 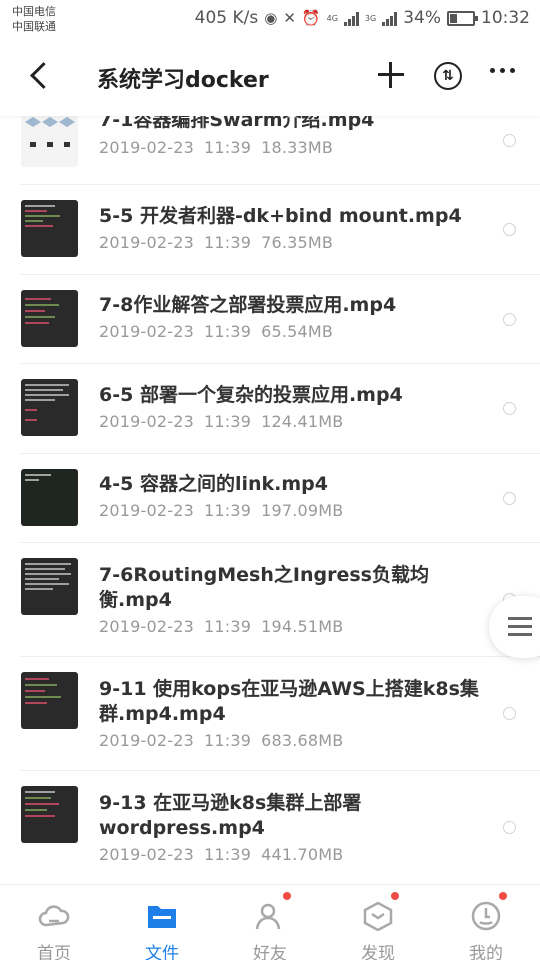 What do you see at coordinates (162, 917) in the screenshot?
I see `folder-icon` at bounding box center [162, 917].